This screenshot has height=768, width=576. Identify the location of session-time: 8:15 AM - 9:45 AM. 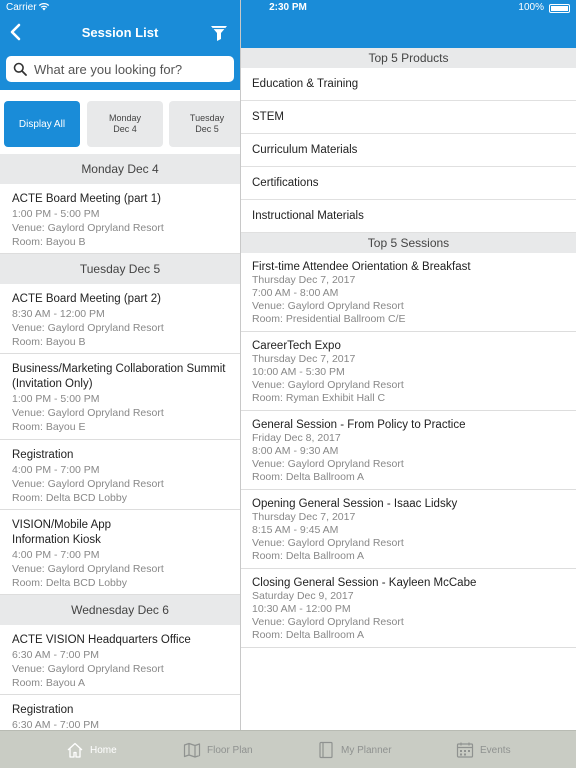
(295, 530).